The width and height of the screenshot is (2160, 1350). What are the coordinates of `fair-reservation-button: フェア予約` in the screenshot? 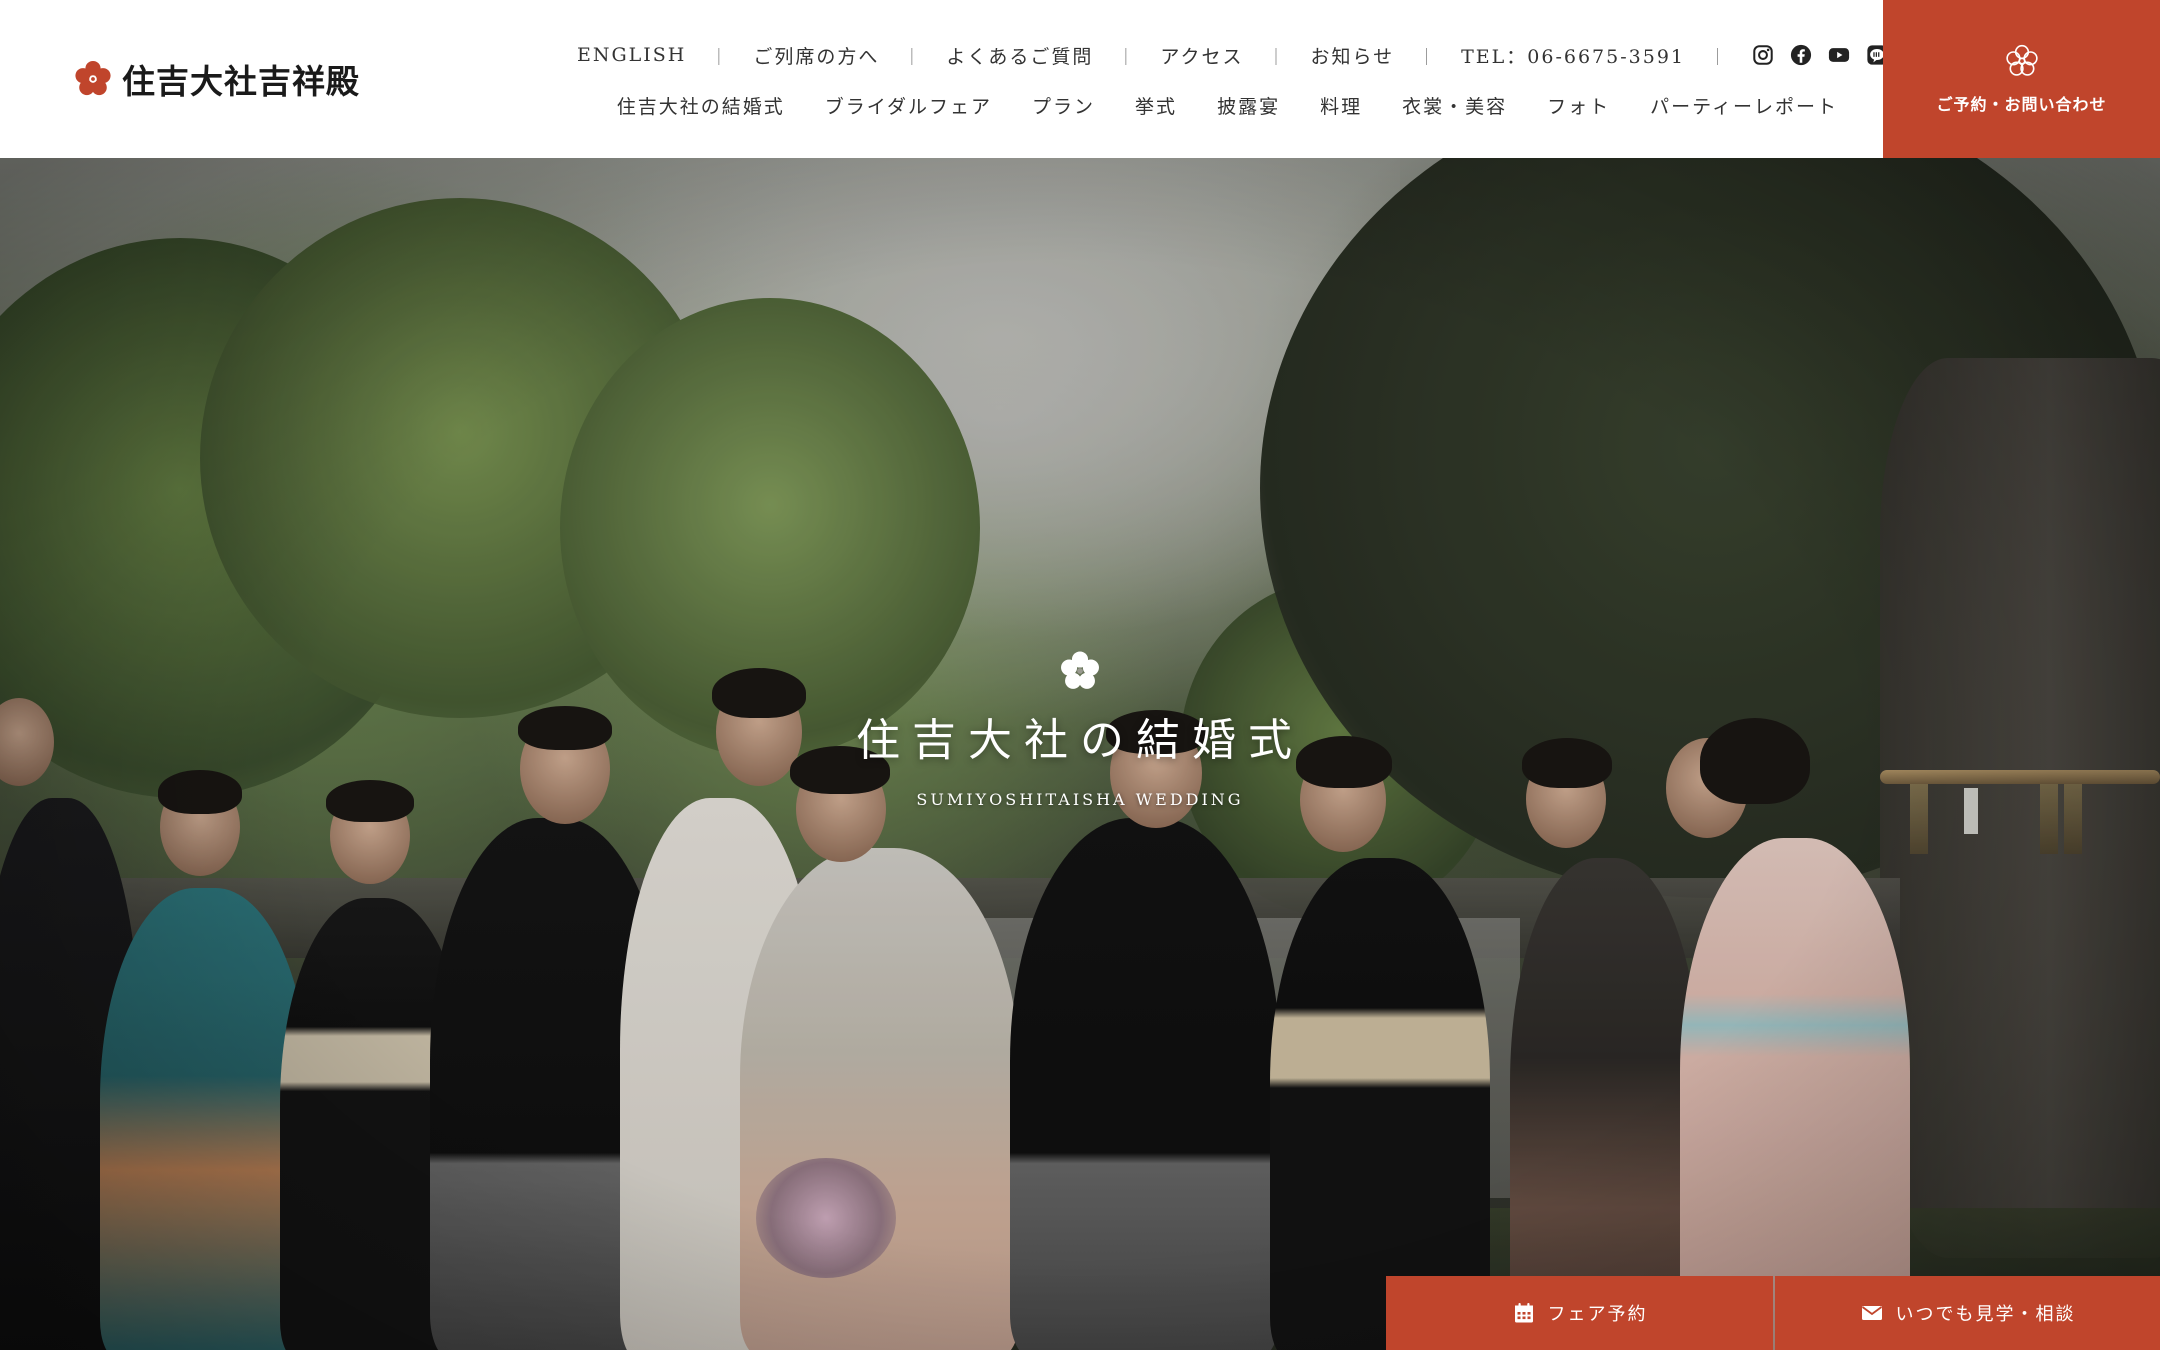 It's located at (1579, 1313).